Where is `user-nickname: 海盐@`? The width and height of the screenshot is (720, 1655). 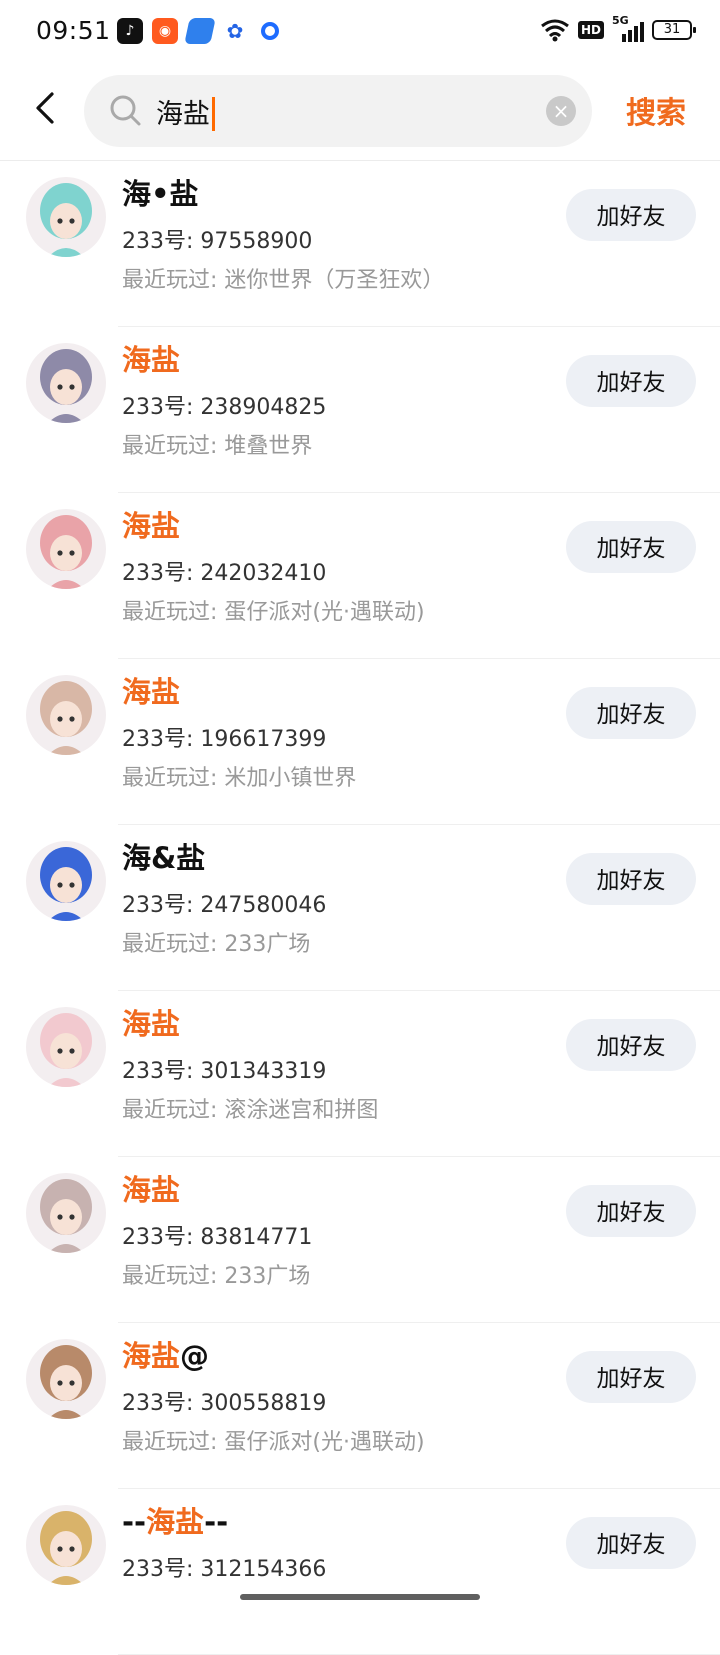 user-nickname: 海盐@ is located at coordinates (165, 1354).